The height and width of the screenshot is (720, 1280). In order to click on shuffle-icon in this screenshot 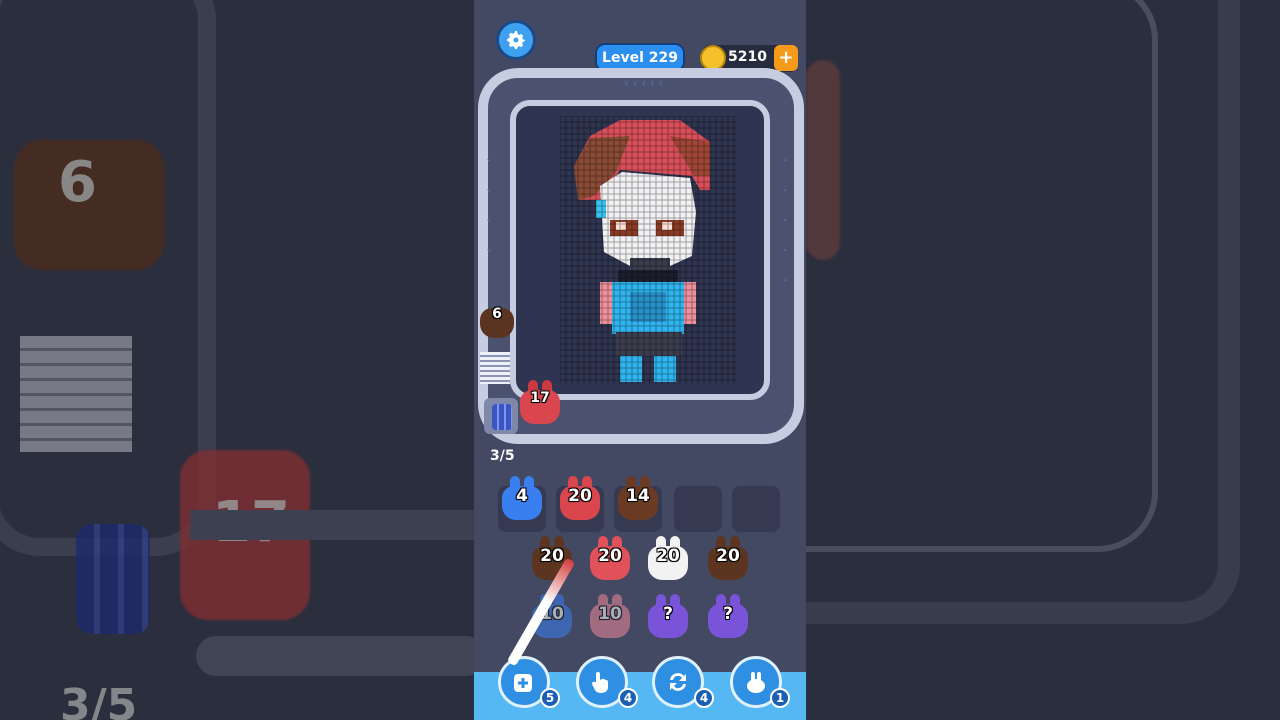, I will do `click(678, 682)`.